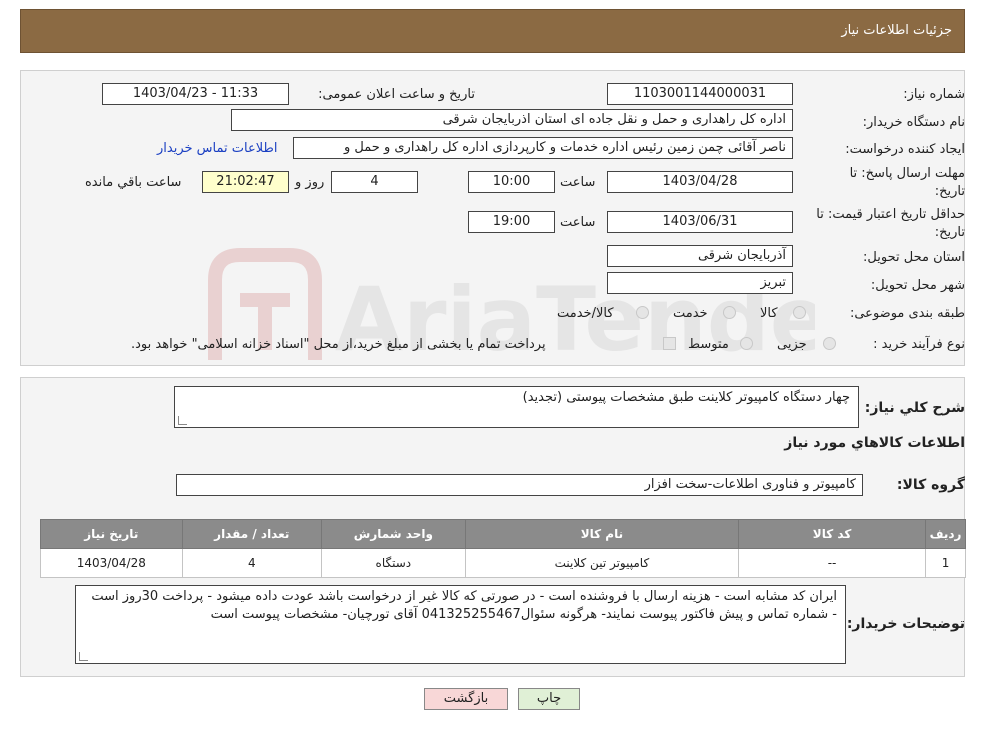 The width and height of the screenshot is (985, 733). I want to click on cell-date: 1403/04/28, so click(111, 563).